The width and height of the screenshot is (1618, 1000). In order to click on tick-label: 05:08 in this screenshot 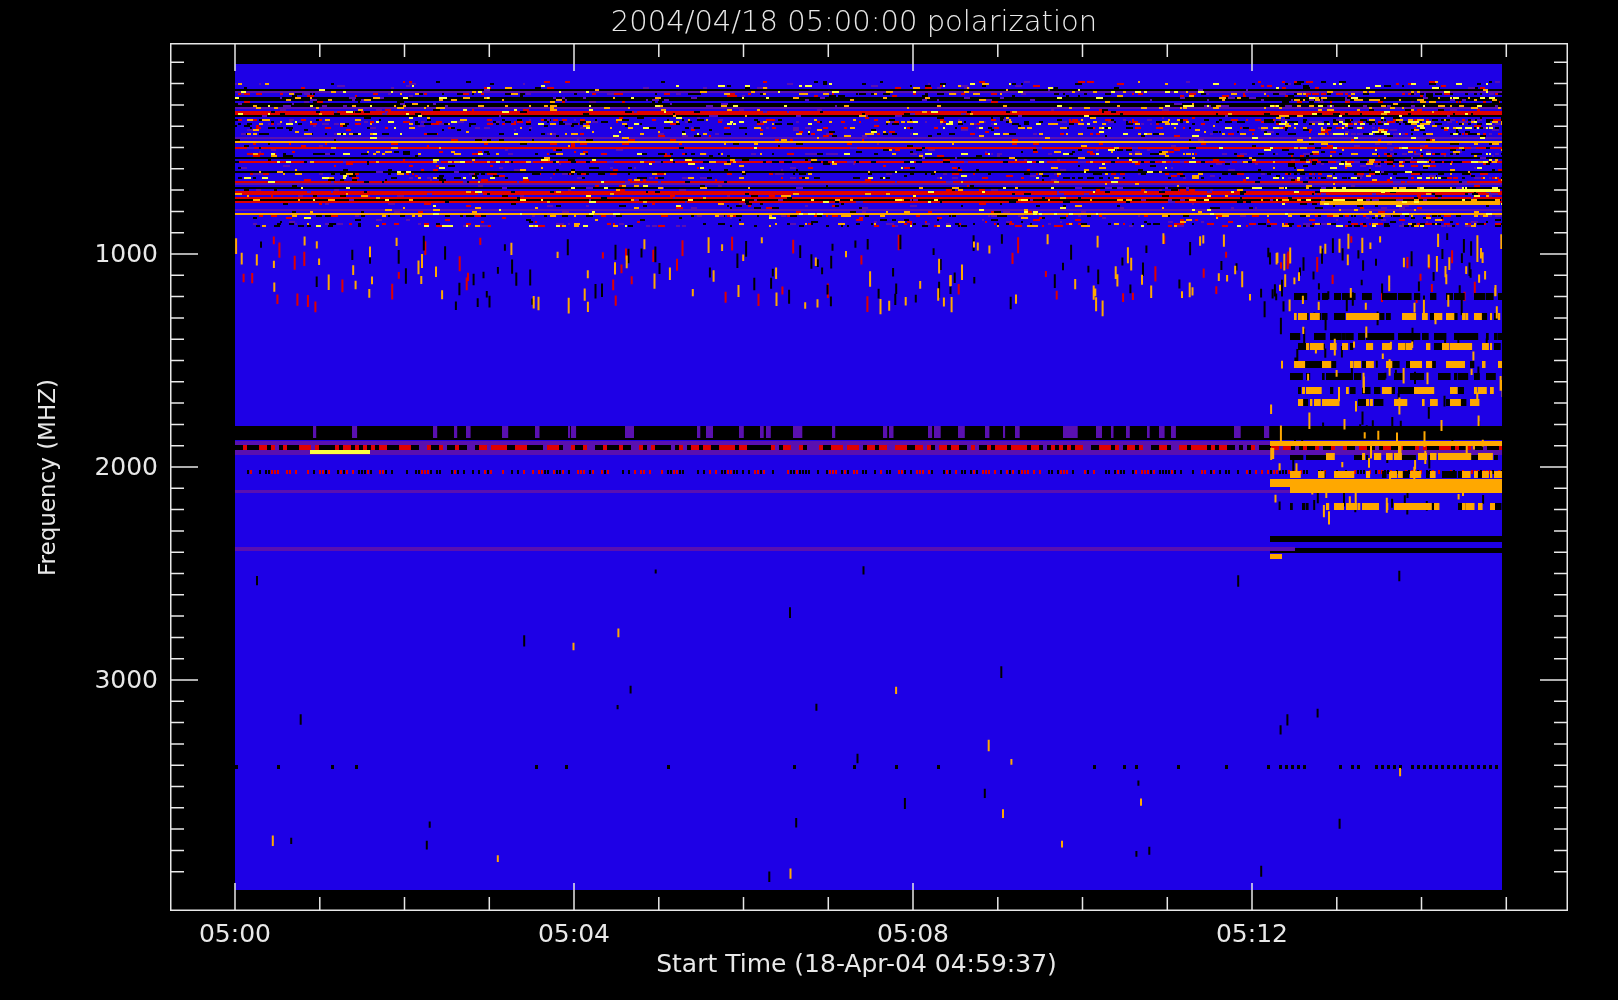, I will do `click(912, 933)`.